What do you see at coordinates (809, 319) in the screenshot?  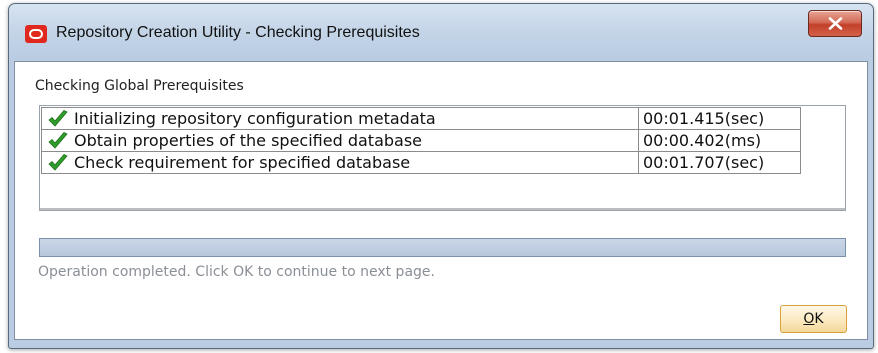 I see `ok-mnemonic: O` at bounding box center [809, 319].